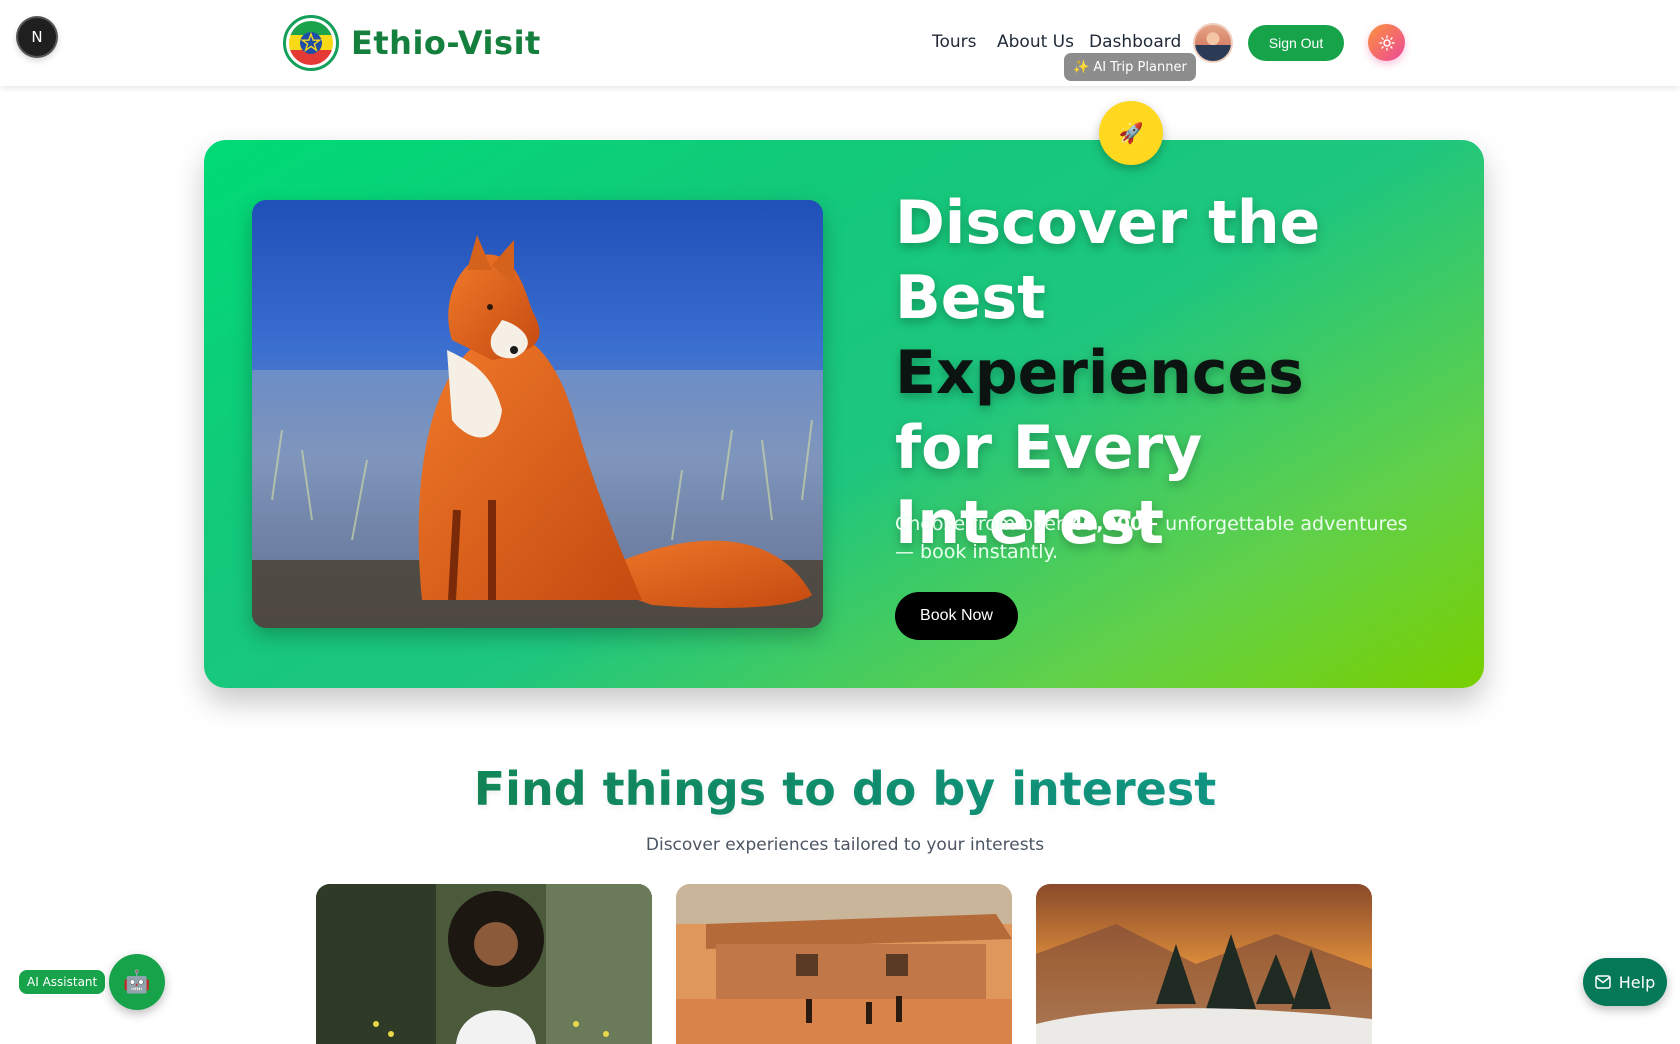 Image resolution: width=1680 pixels, height=1044 pixels. I want to click on interest-card-culture, so click(484, 964).